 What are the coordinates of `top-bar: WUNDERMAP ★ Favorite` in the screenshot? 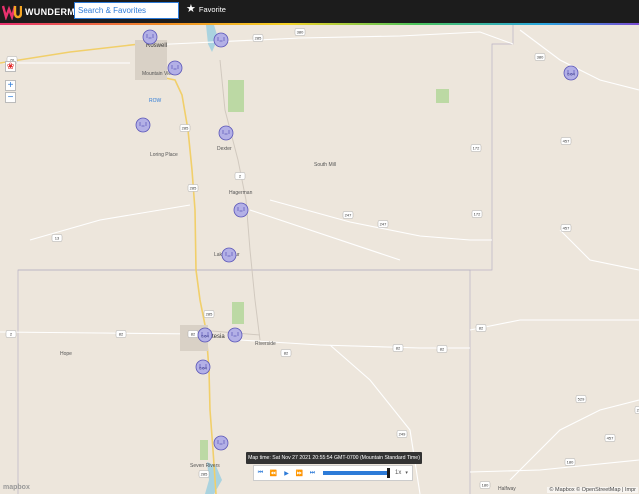 It's located at (319, 11).